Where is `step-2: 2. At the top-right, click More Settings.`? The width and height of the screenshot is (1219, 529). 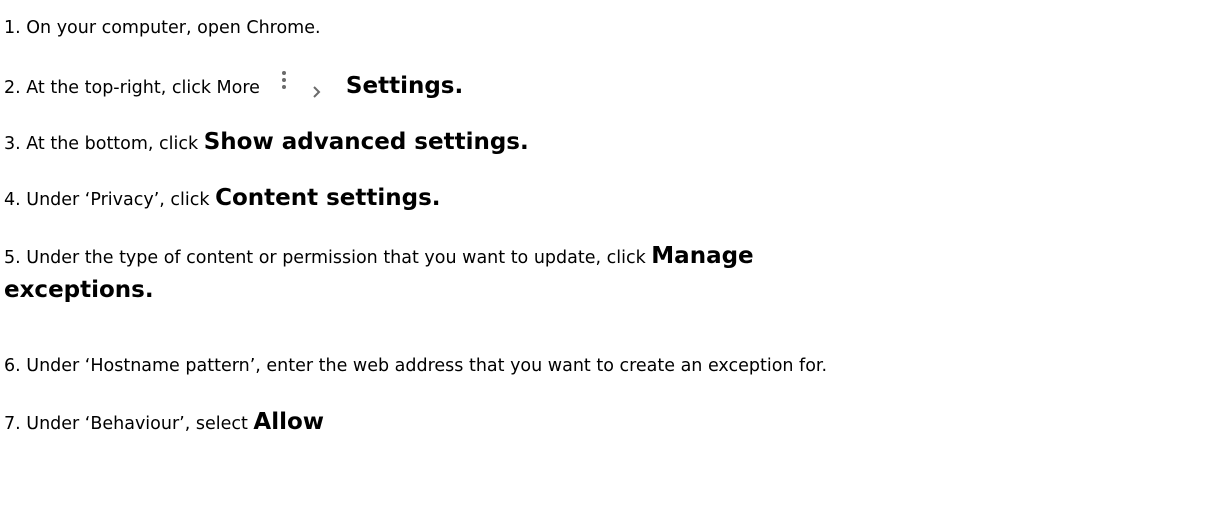 step-2: 2. At the top-right, click More Settings. is located at coordinates (233, 87).